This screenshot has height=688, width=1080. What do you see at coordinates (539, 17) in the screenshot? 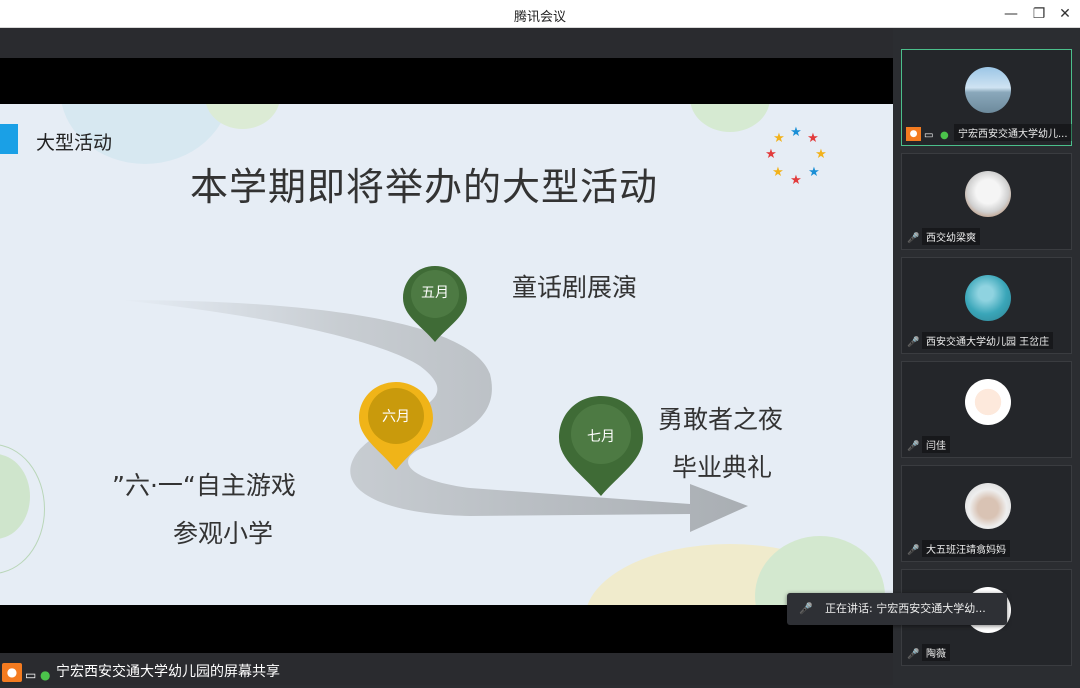
I see `window-title: 腾讯会议` at bounding box center [539, 17].